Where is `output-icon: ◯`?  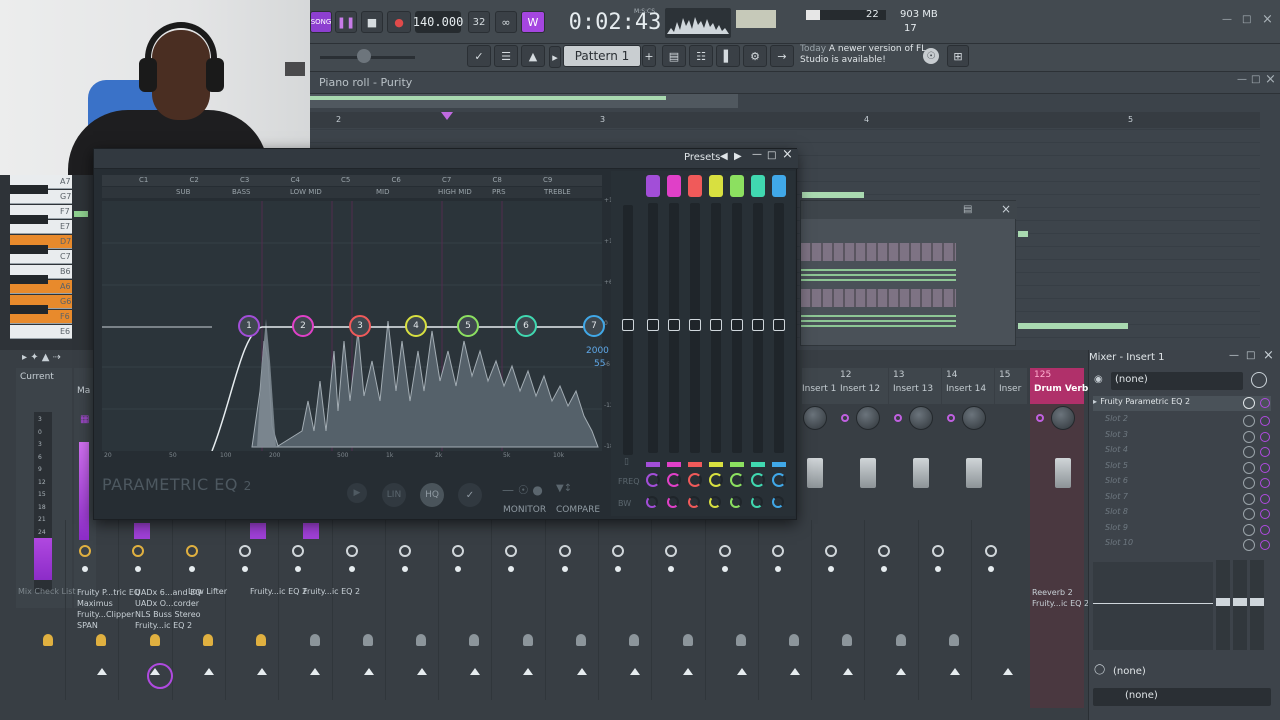 output-icon: ◯ is located at coordinates (1099, 669).